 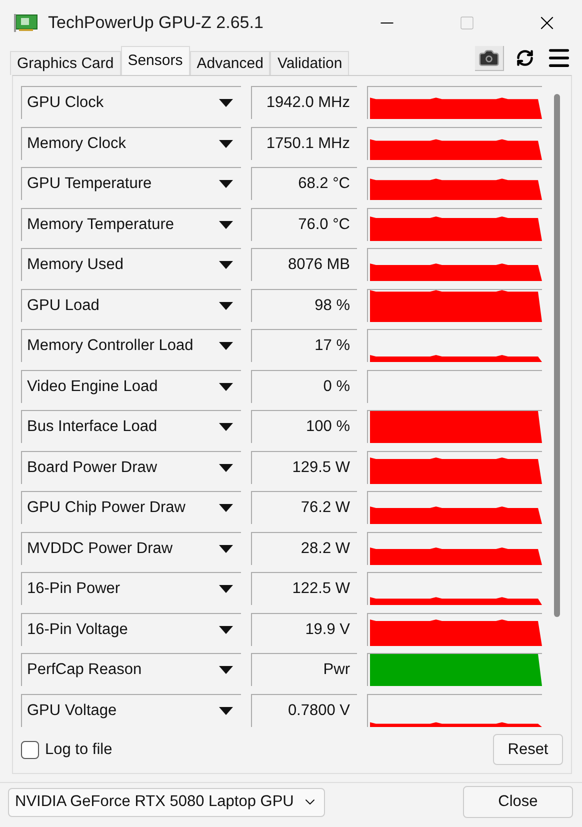 What do you see at coordinates (131, 467) in the screenshot?
I see `sensor-name-dropdown: Board Power Draw` at bounding box center [131, 467].